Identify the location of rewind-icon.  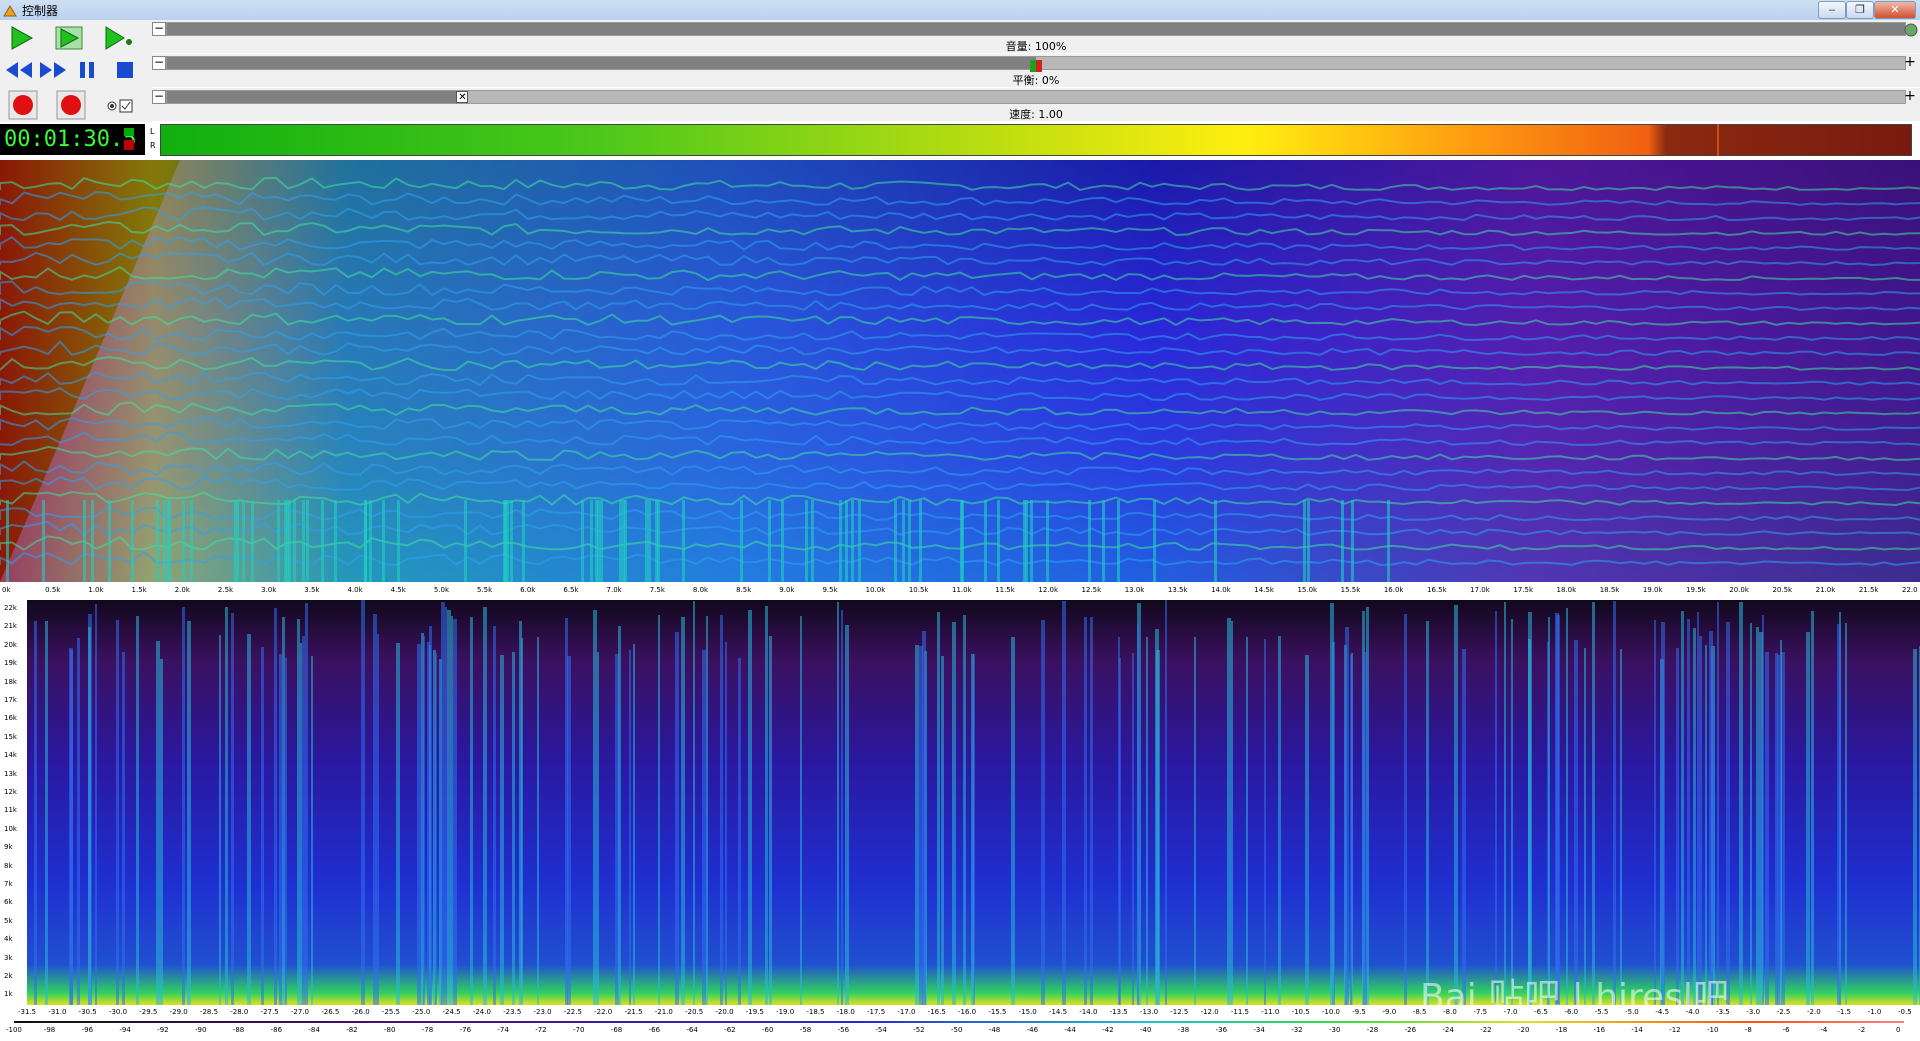
(19, 70).